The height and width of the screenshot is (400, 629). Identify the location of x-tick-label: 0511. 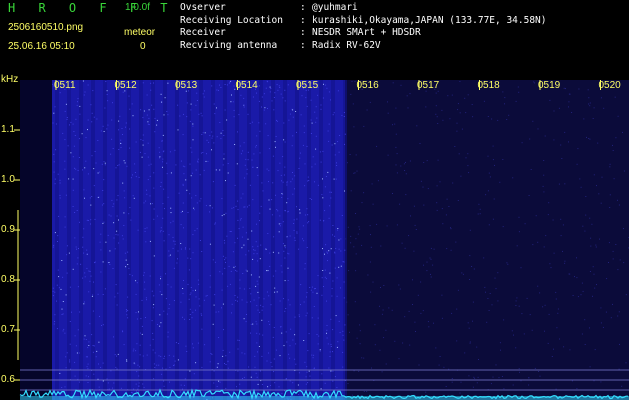
(65, 85).